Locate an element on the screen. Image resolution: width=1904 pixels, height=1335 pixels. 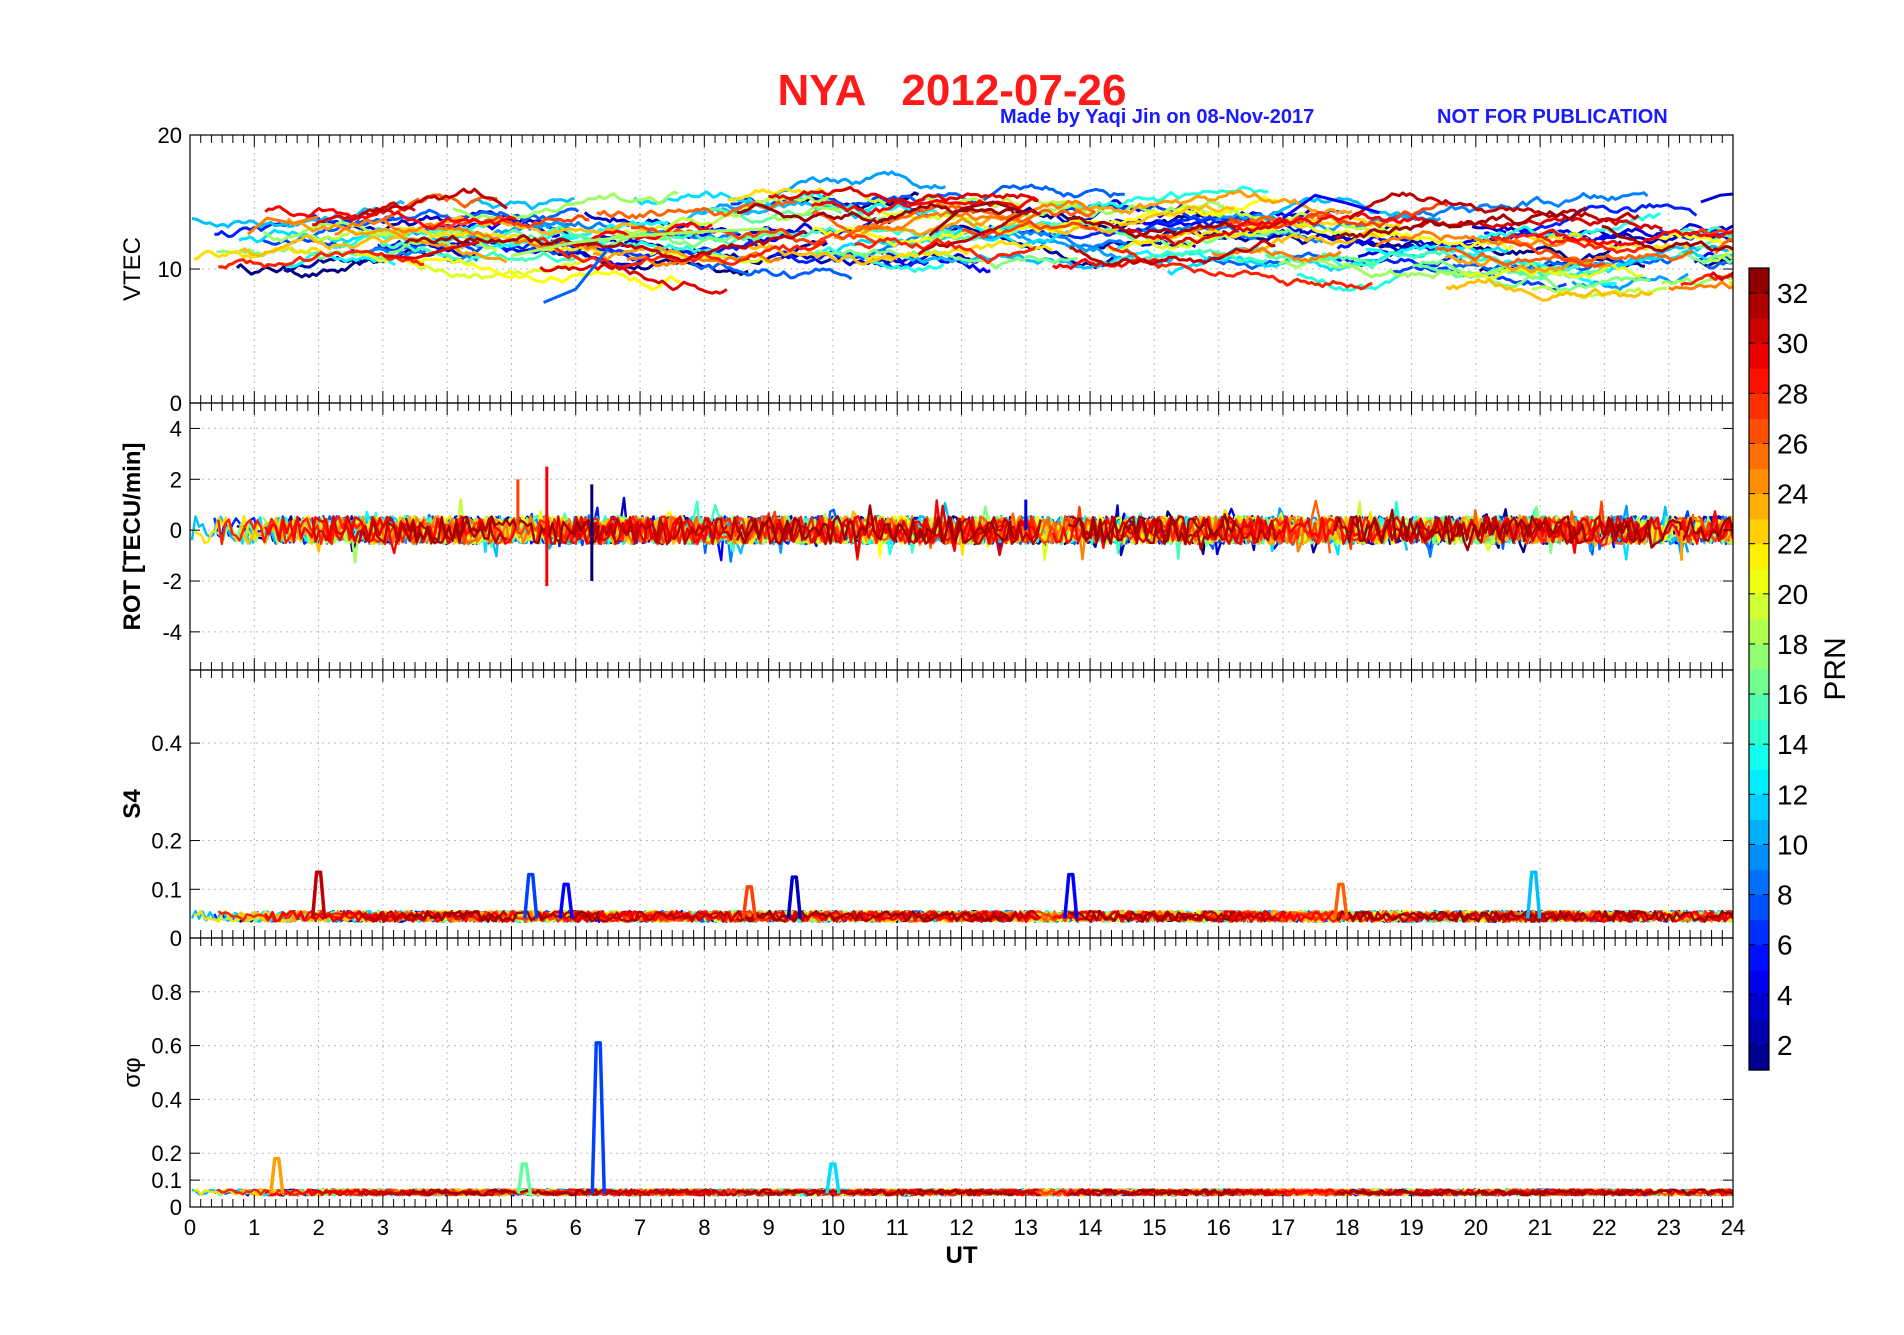
colorbar-tick-label: 26 is located at coordinates (1792, 443).